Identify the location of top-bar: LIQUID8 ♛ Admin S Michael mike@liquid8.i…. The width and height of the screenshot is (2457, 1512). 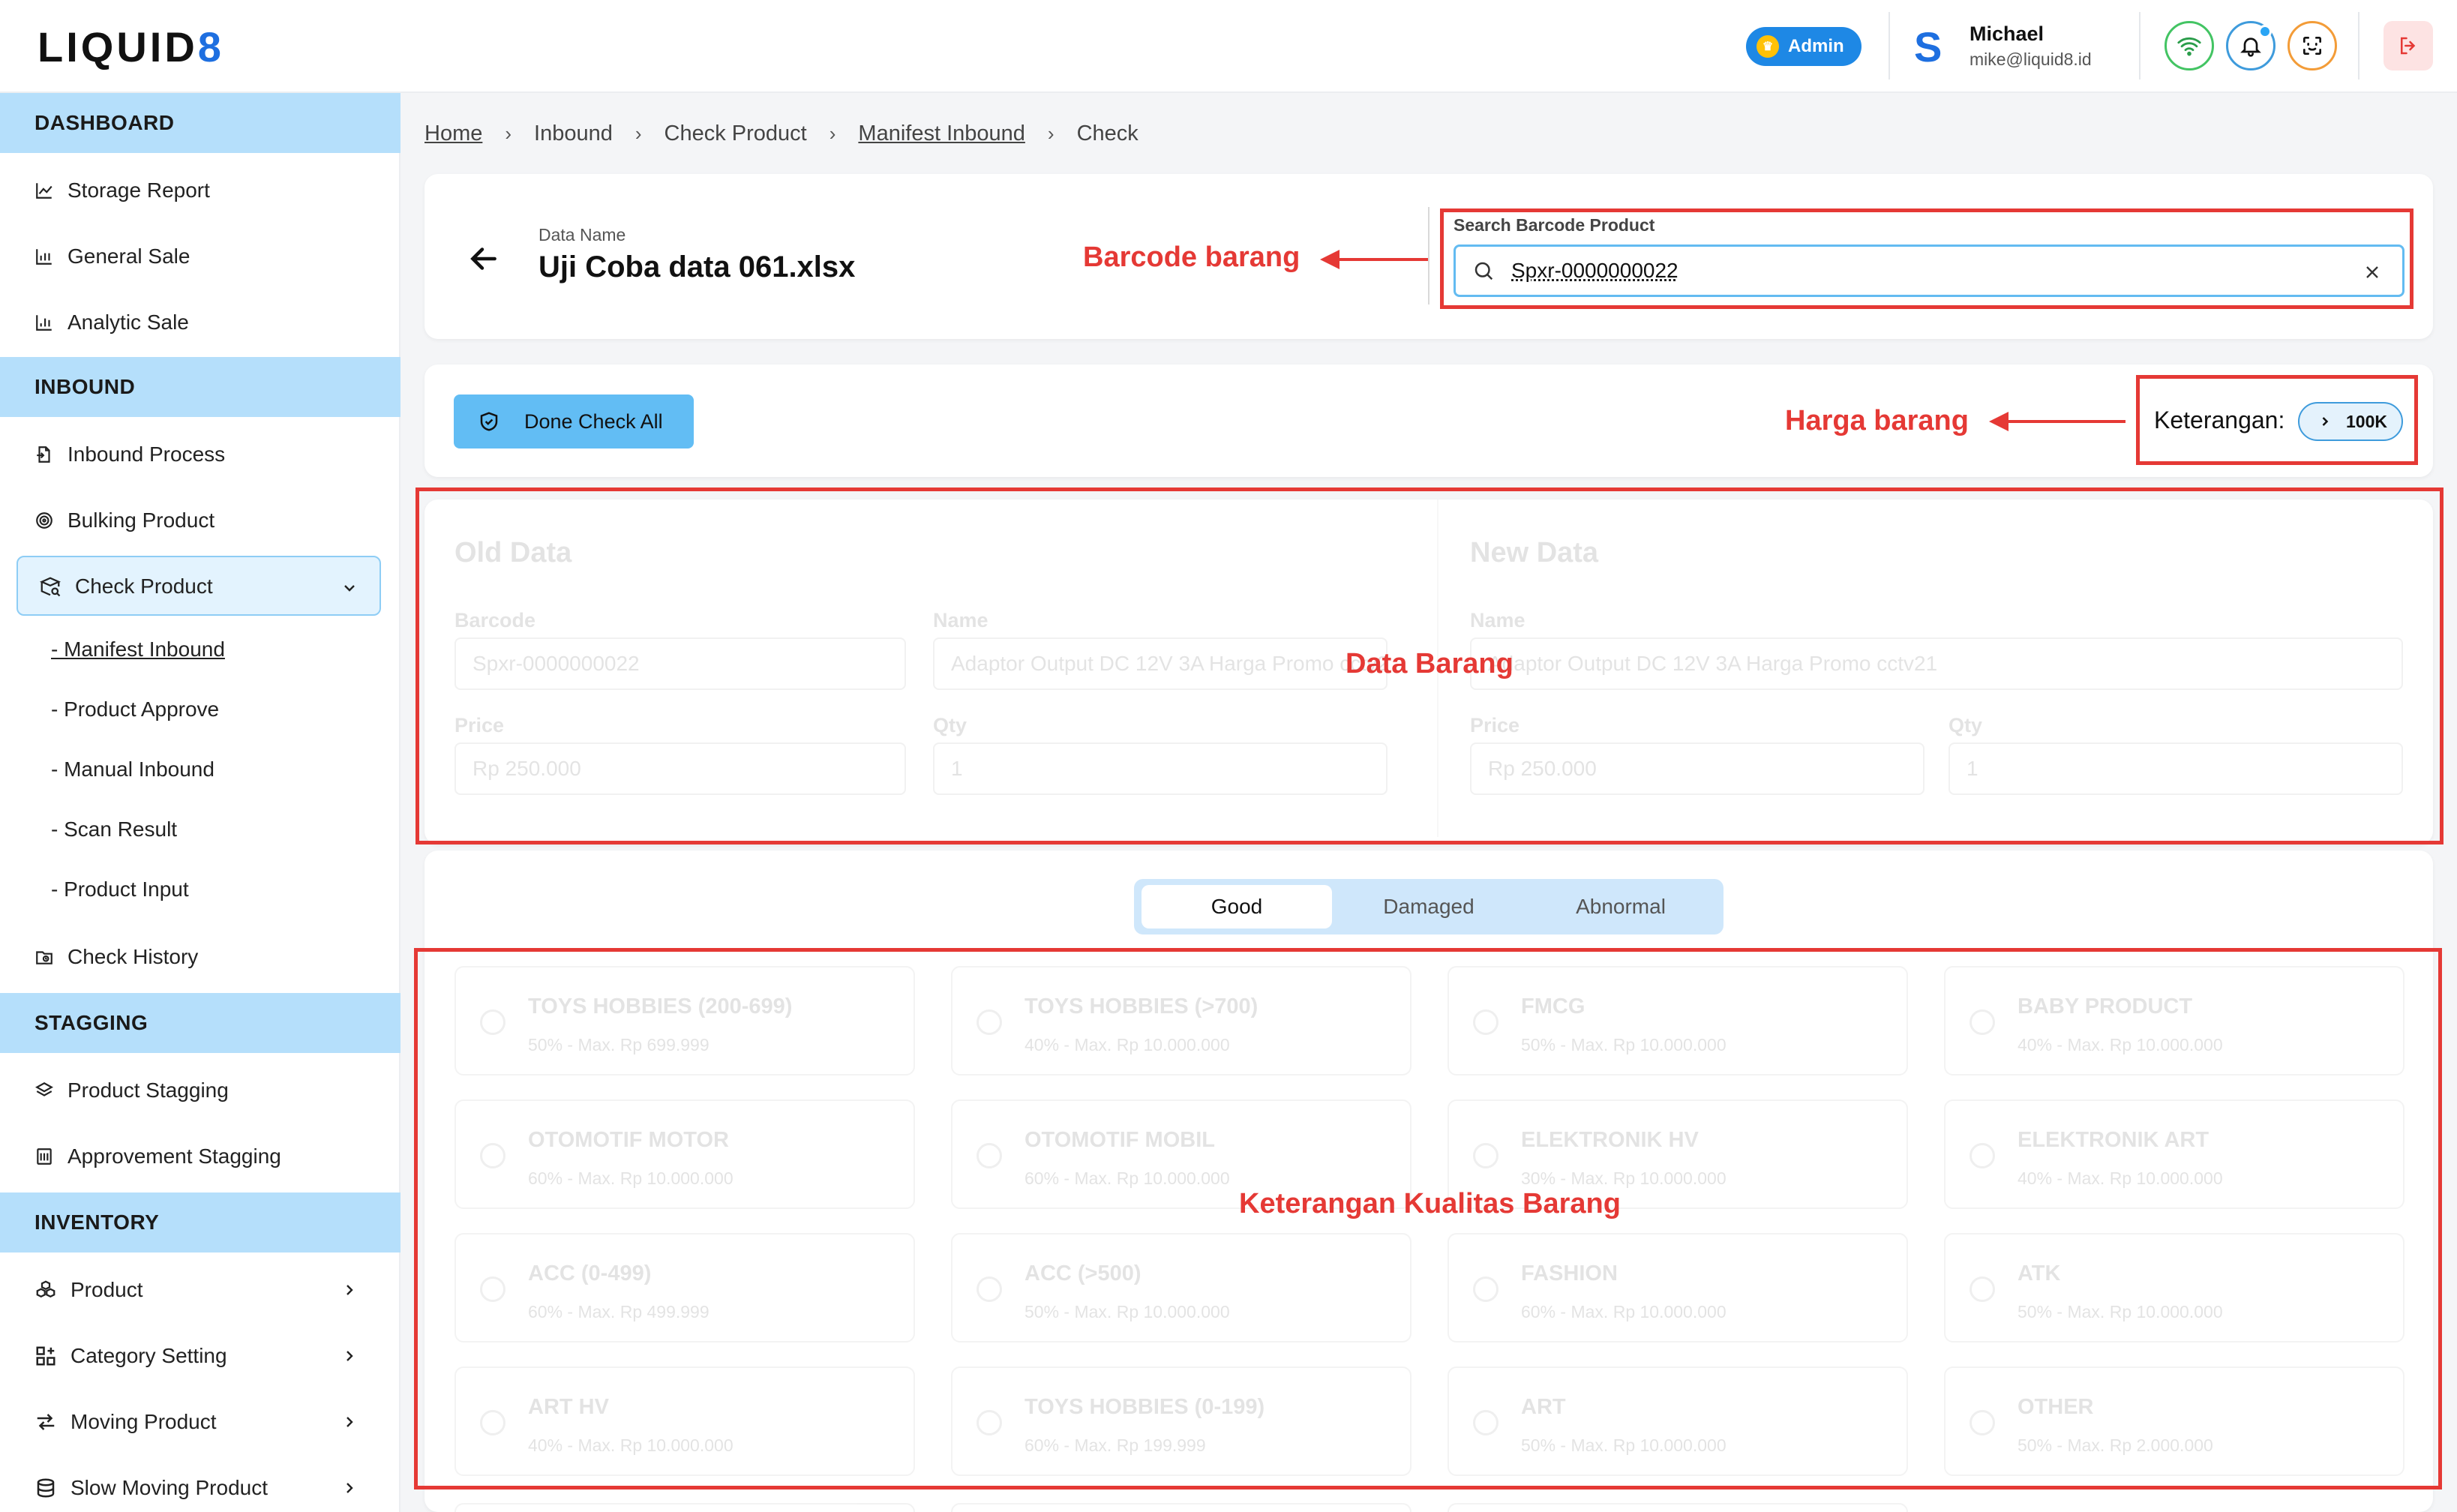
(1228, 46).